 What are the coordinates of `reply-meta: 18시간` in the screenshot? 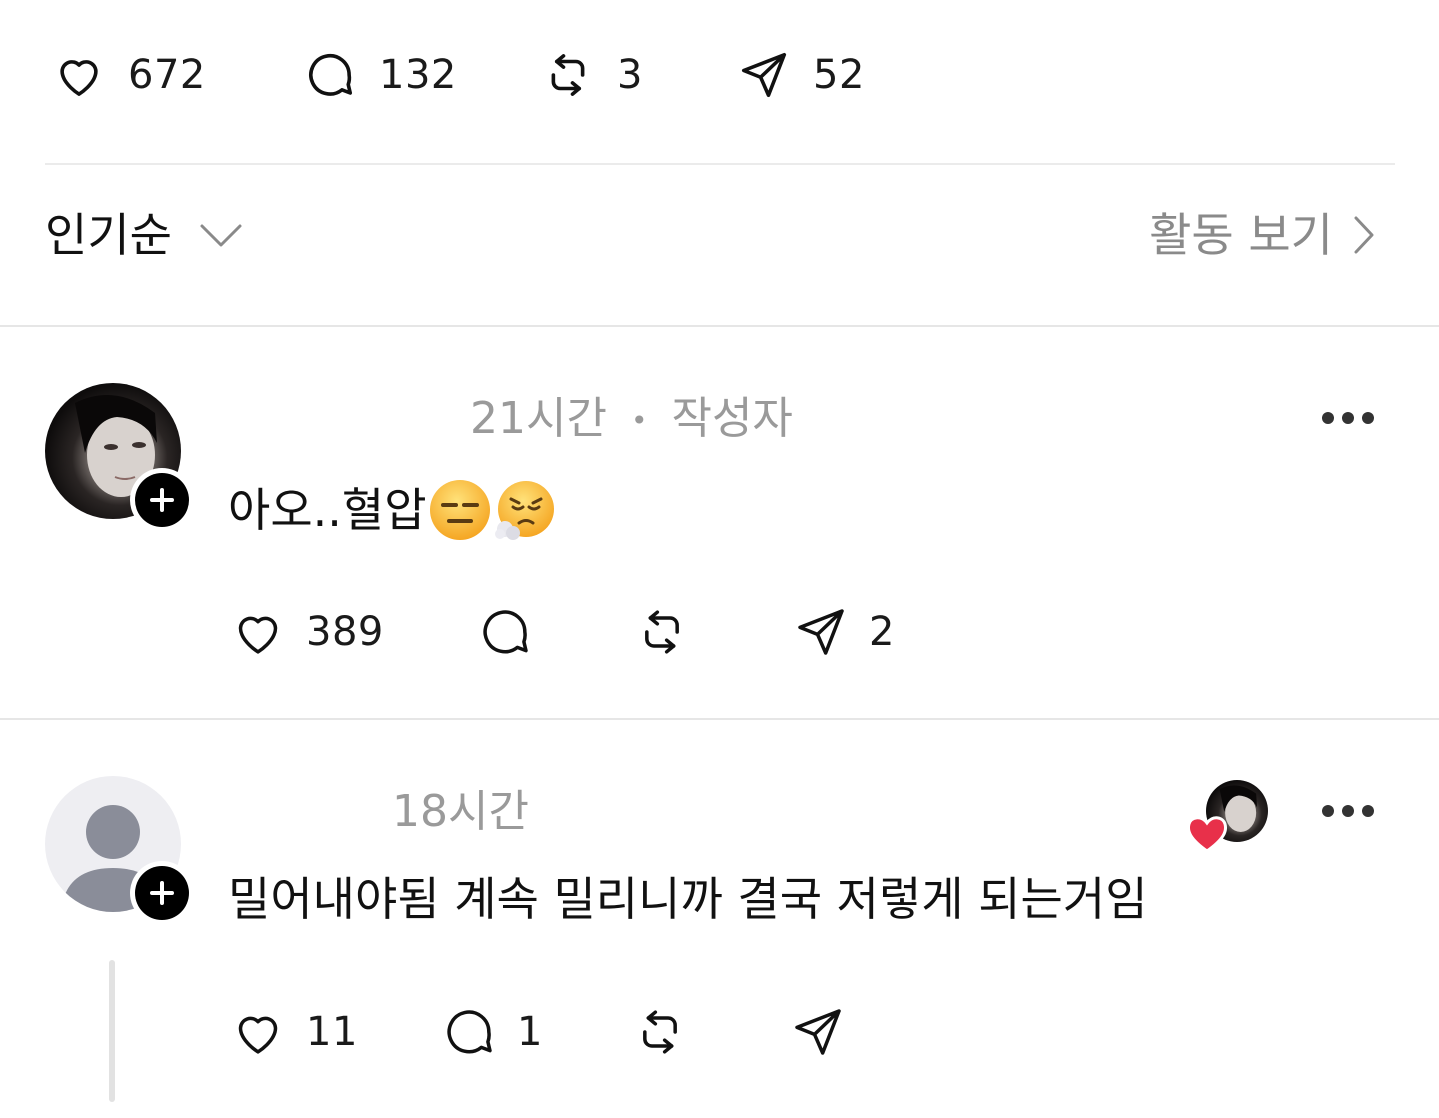 It's located at (460, 812).